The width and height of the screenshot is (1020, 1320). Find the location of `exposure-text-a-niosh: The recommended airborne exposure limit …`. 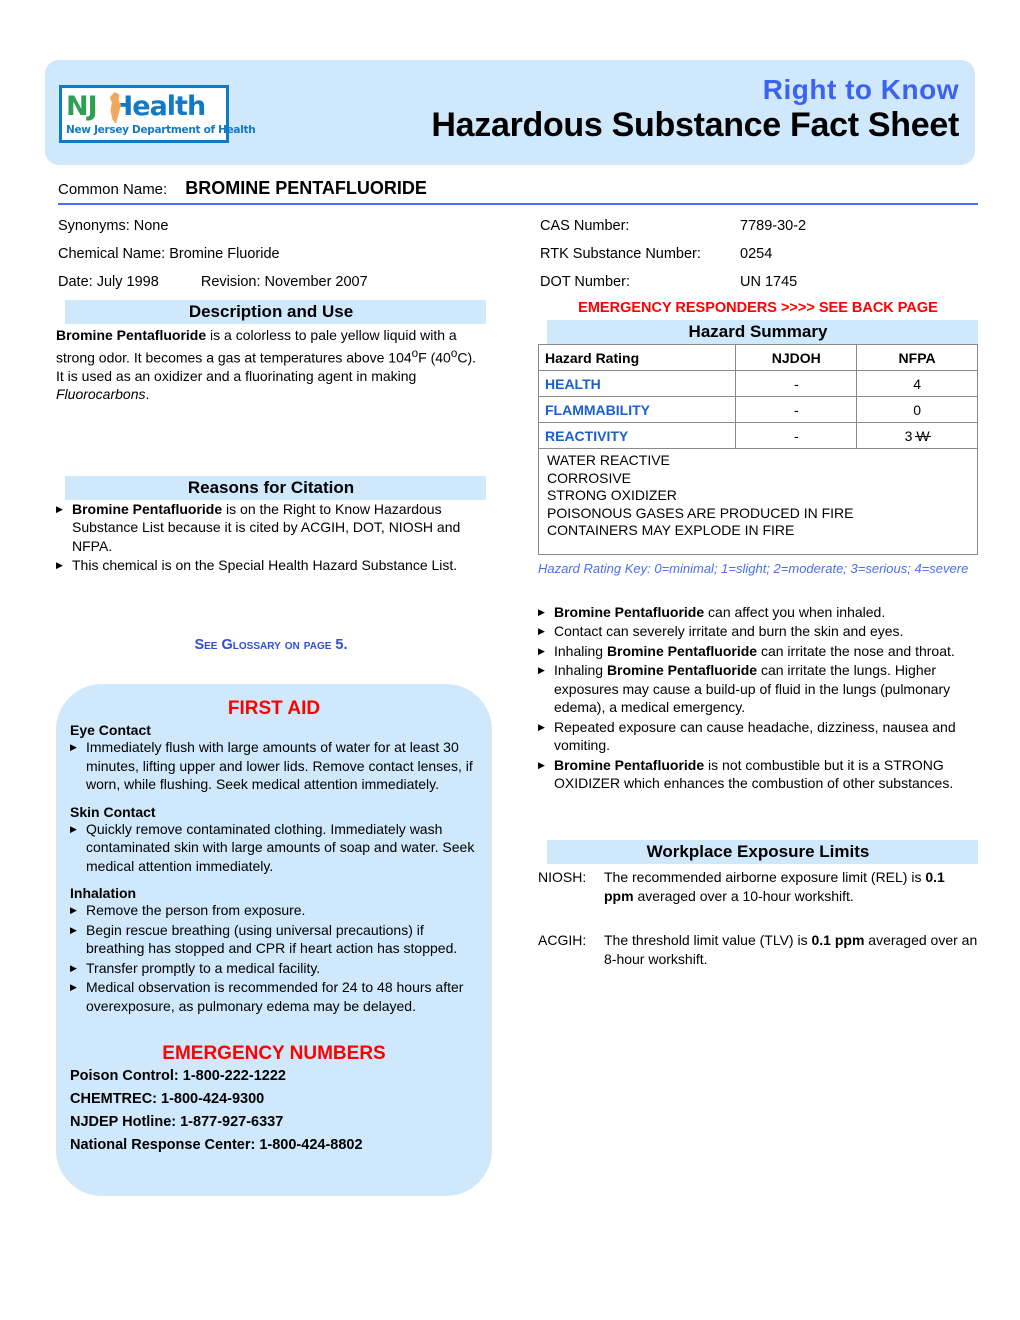

exposure-text-a-niosh: The recommended airborne exposure limit … is located at coordinates (765, 877).